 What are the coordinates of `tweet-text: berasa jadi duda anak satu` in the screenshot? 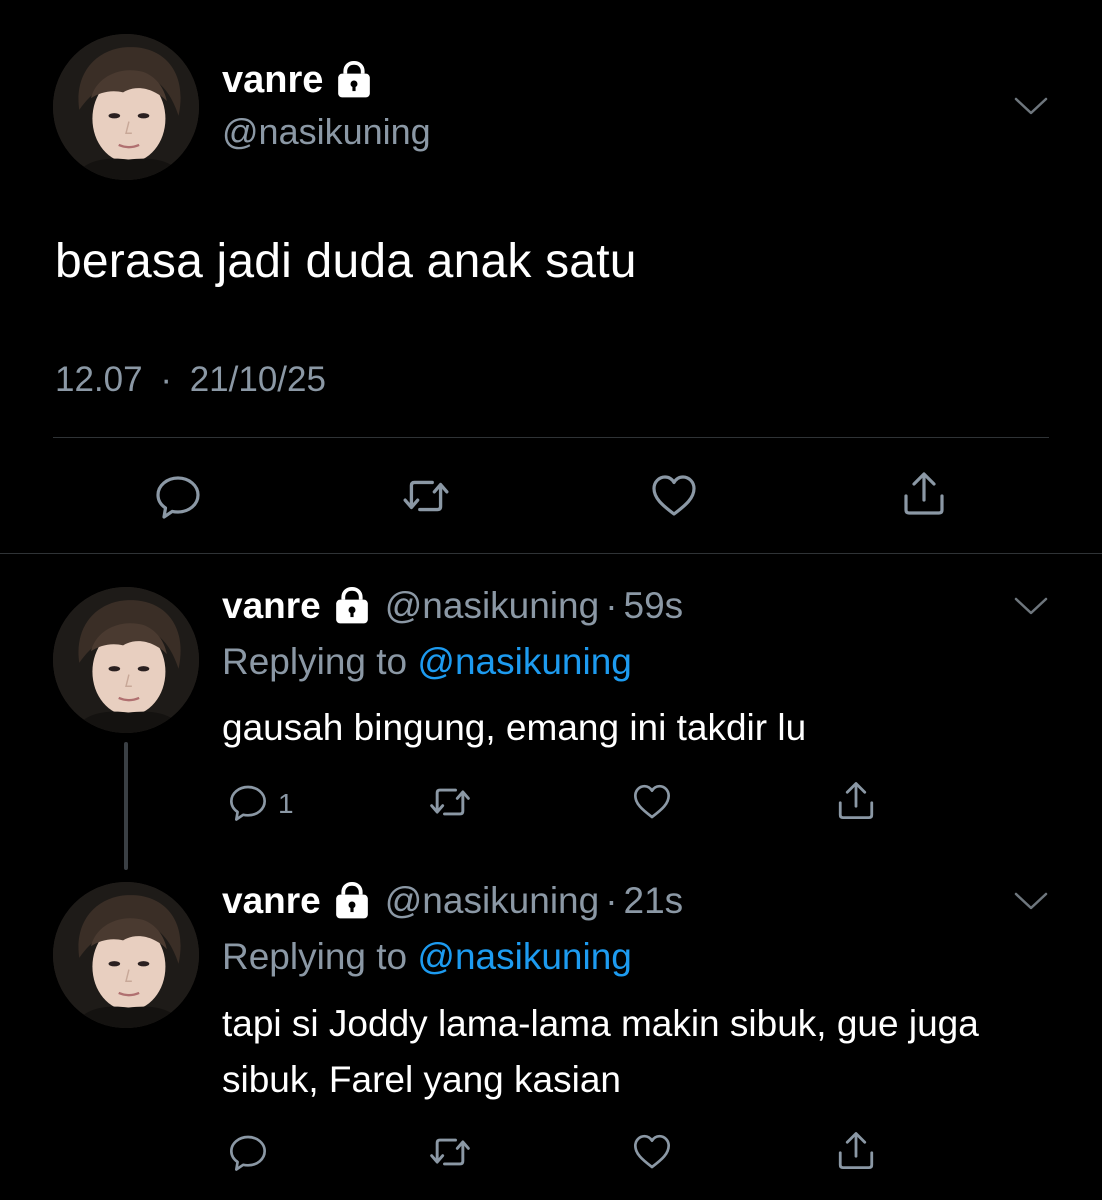 It's located at (346, 261).